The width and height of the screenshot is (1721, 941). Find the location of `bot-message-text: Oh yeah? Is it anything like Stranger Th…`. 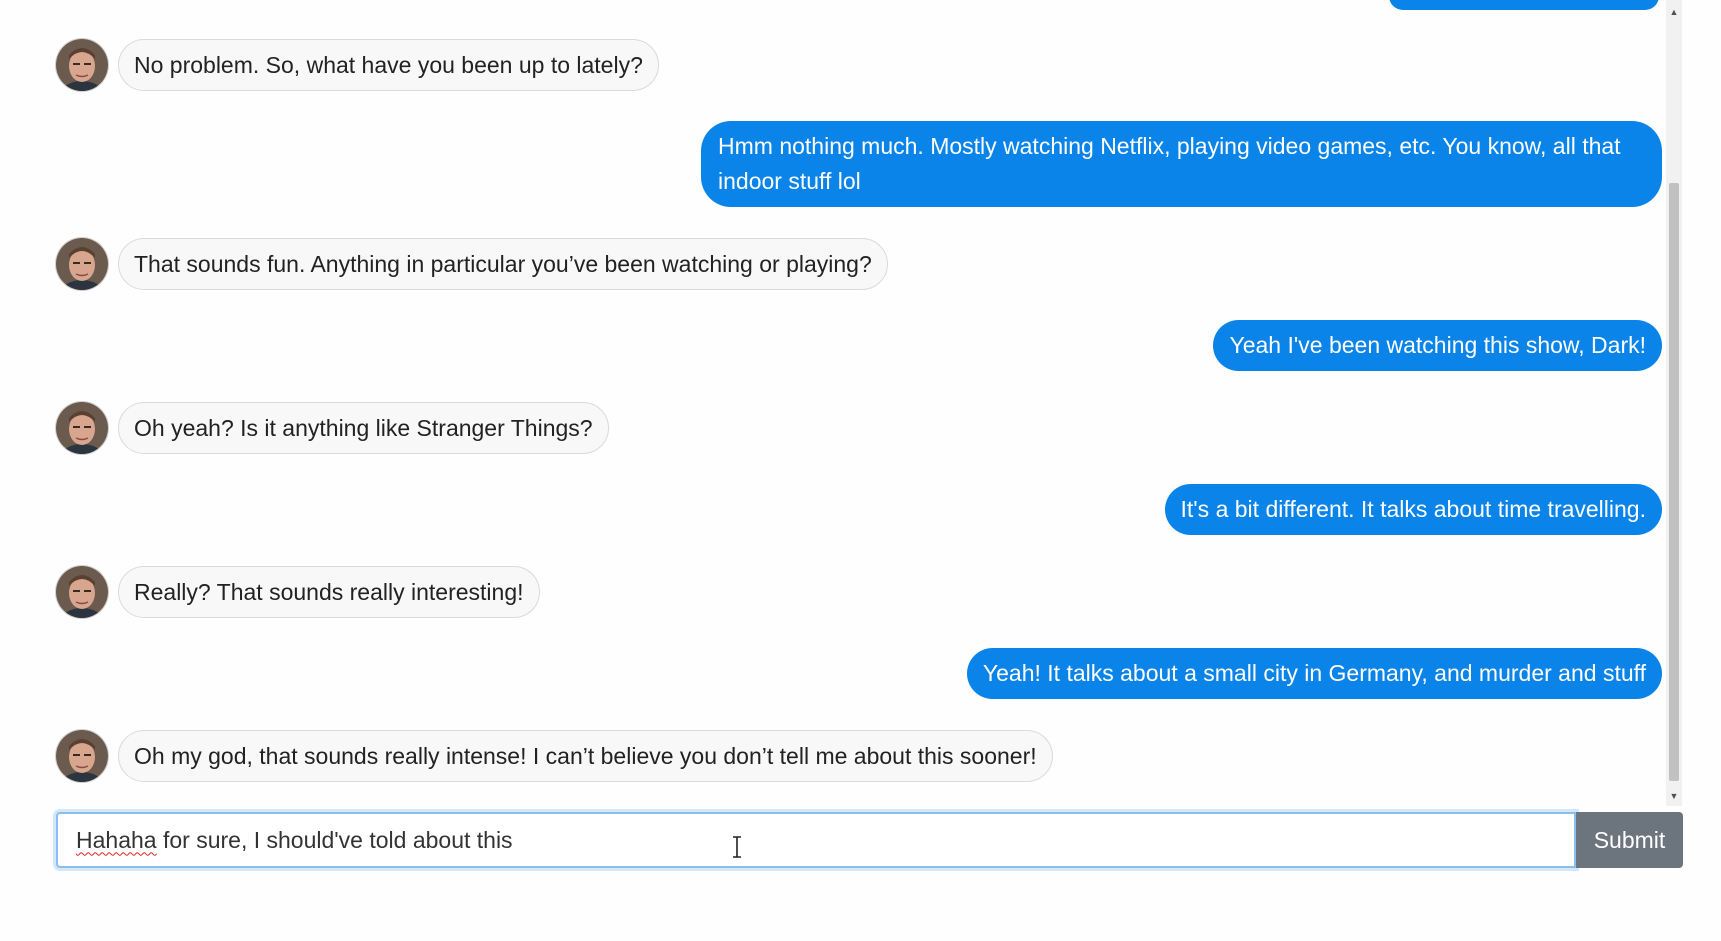

bot-message-text: Oh yeah? Is it anything like Stranger Th… is located at coordinates (363, 428).